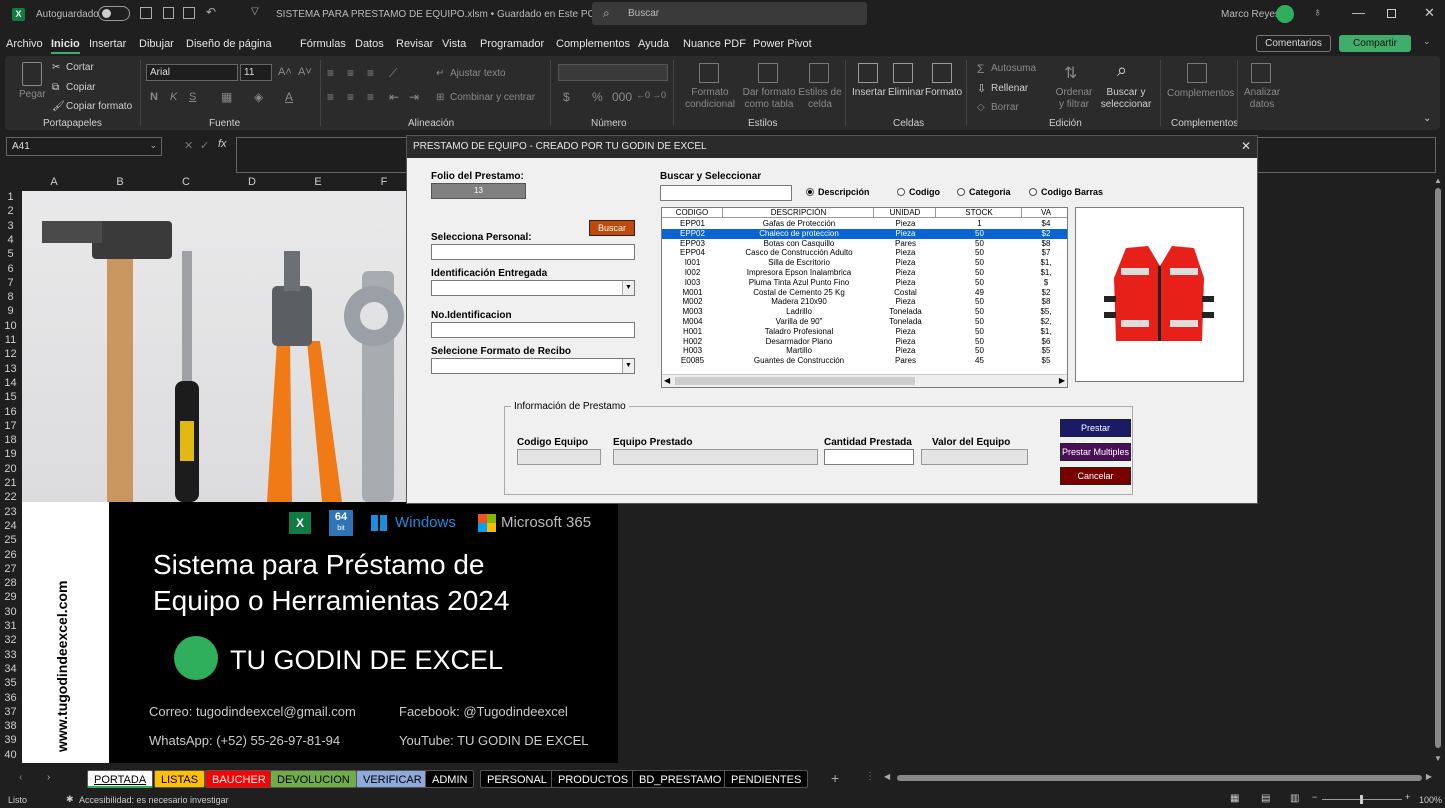 The height and width of the screenshot is (808, 1445). Describe the element at coordinates (10, 726) in the screenshot. I see `row-header: 38` at that location.